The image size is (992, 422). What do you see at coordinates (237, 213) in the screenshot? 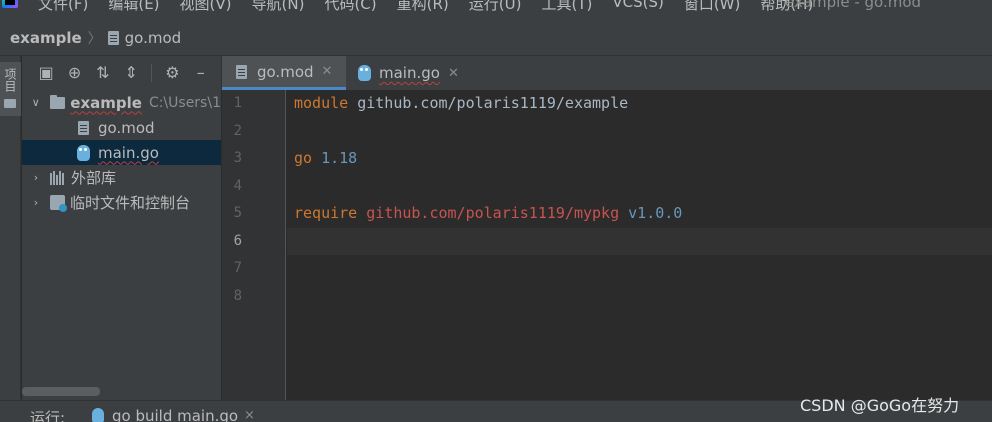
I see `line-number: 5` at bounding box center [237, 213].